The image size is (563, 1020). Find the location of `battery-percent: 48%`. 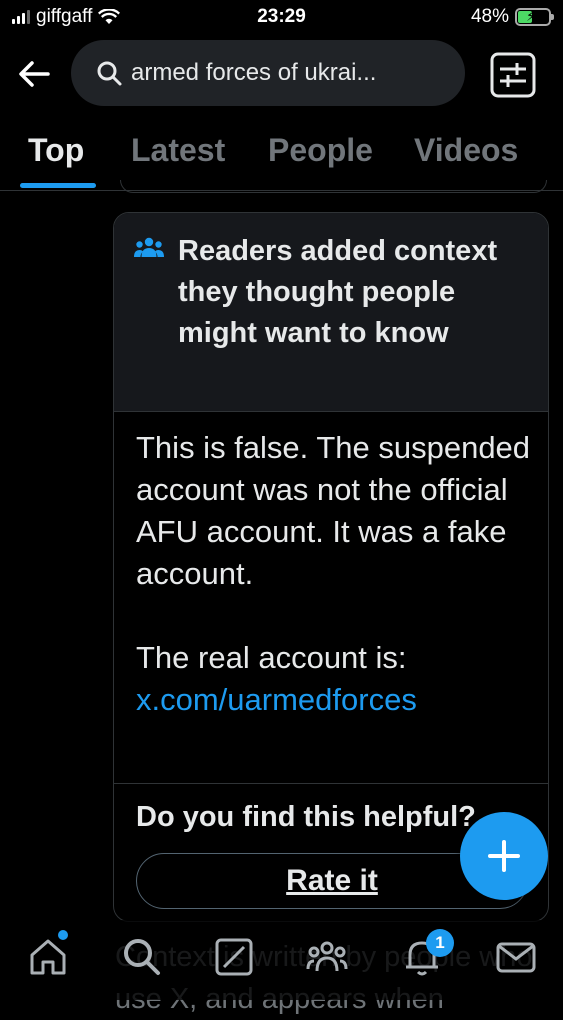

battery-percent: 48% is located at coordinates (489, 16).